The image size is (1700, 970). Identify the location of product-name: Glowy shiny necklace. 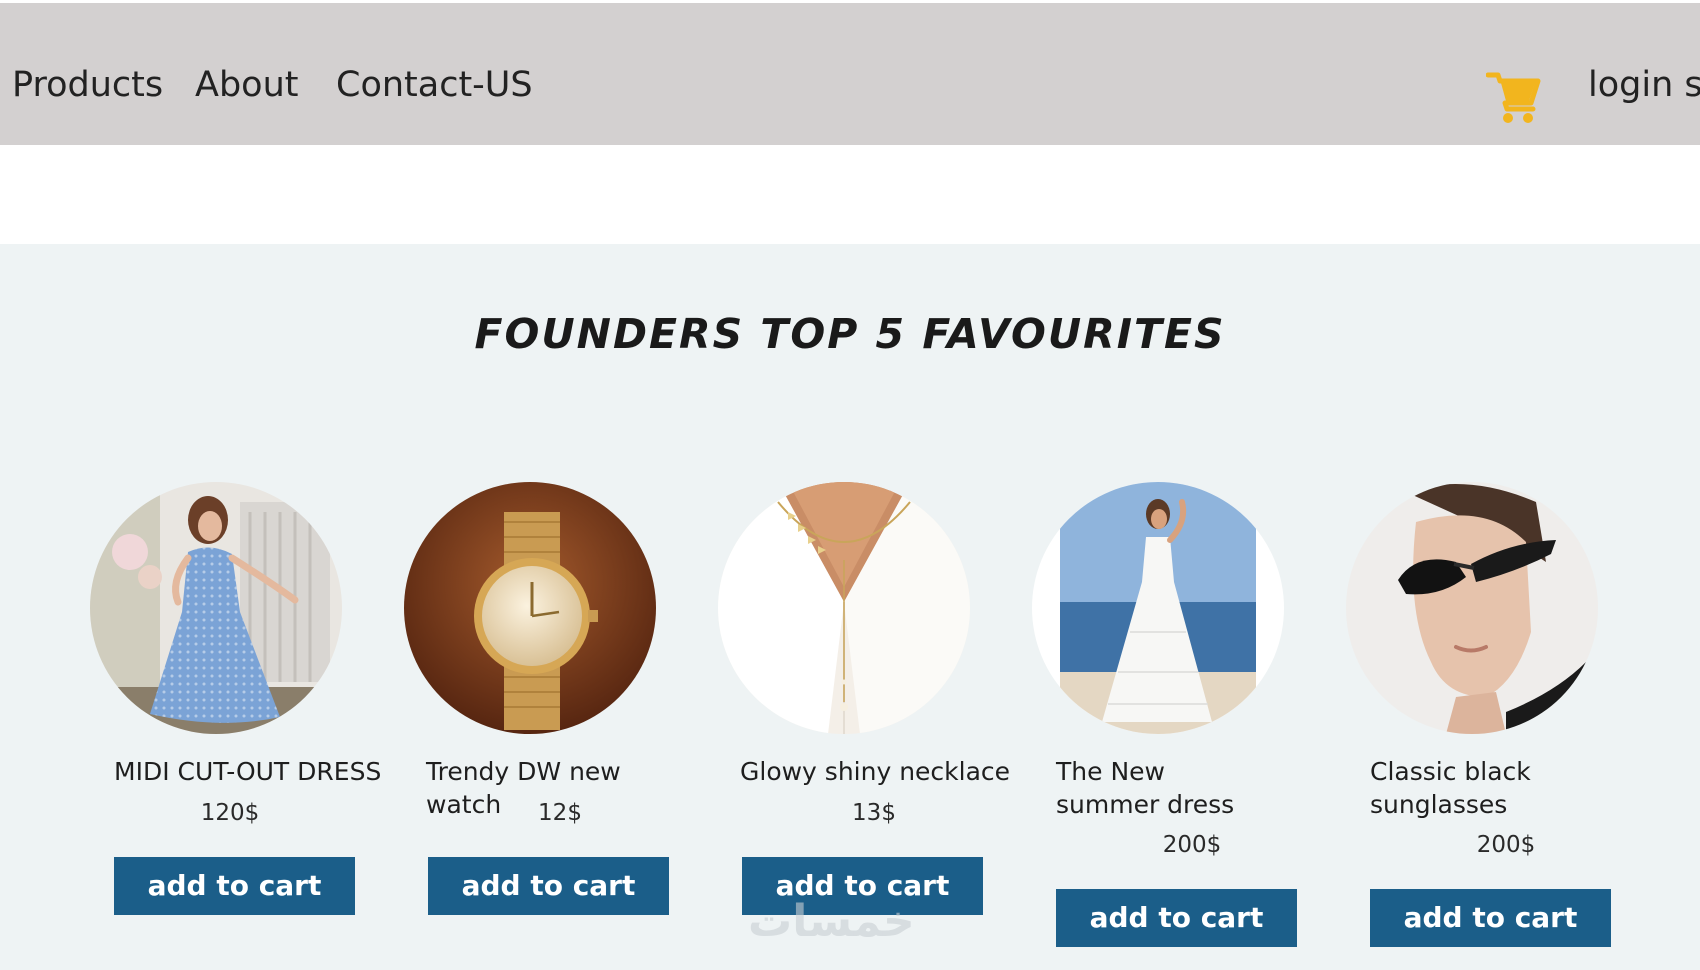
(875, 771).